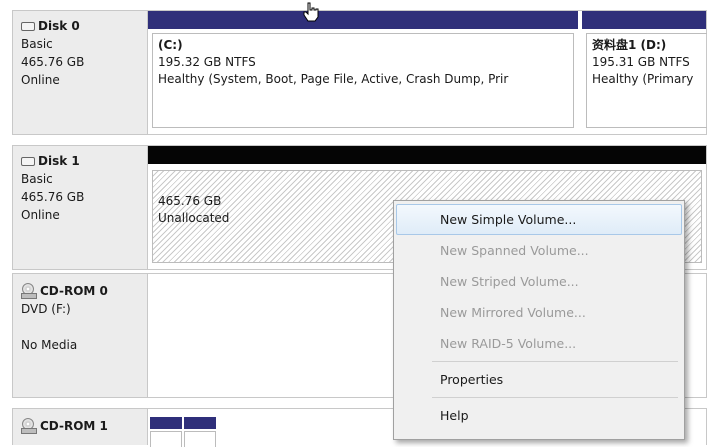 This screenshot has height=447, width=707. I want to click on disk-type: DVD (F:), so click(46, 309).